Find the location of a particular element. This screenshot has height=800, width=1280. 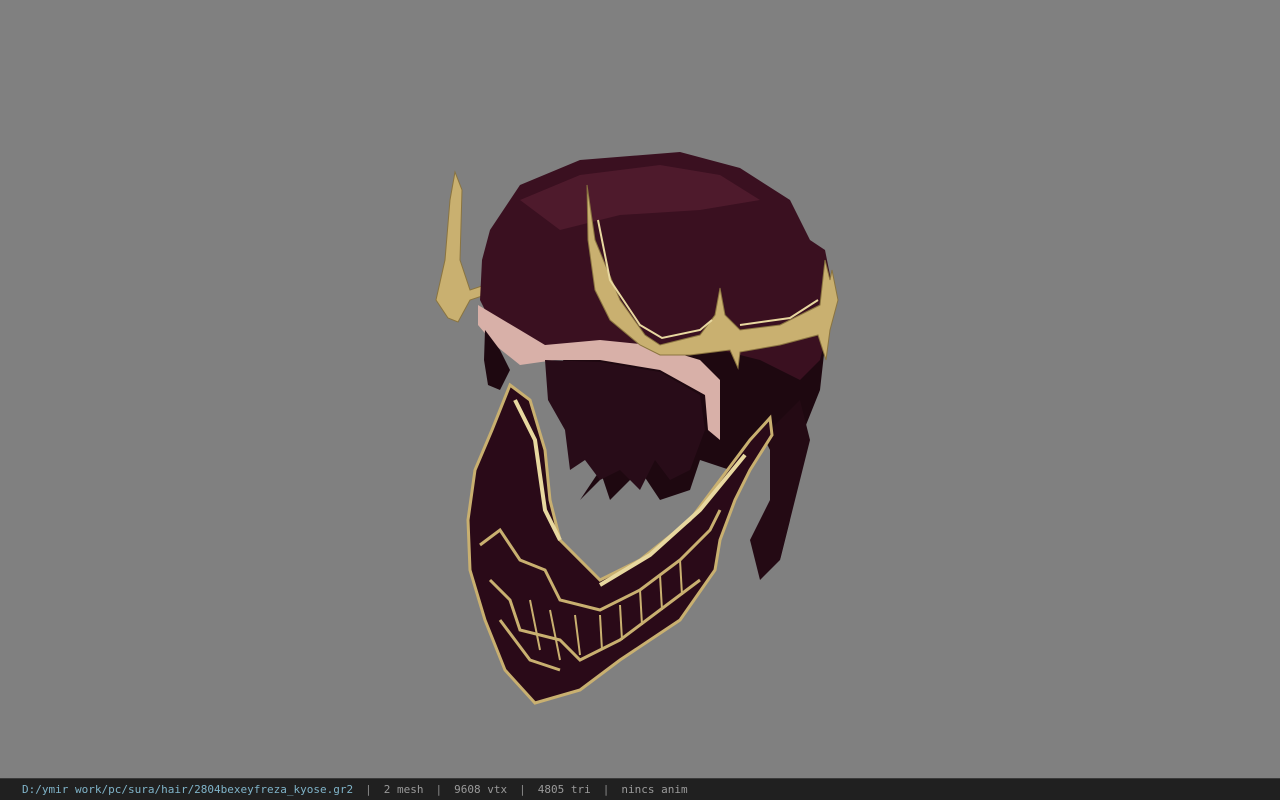

triangle-count-label: 4805 tri is located at coordinates (564, 789).